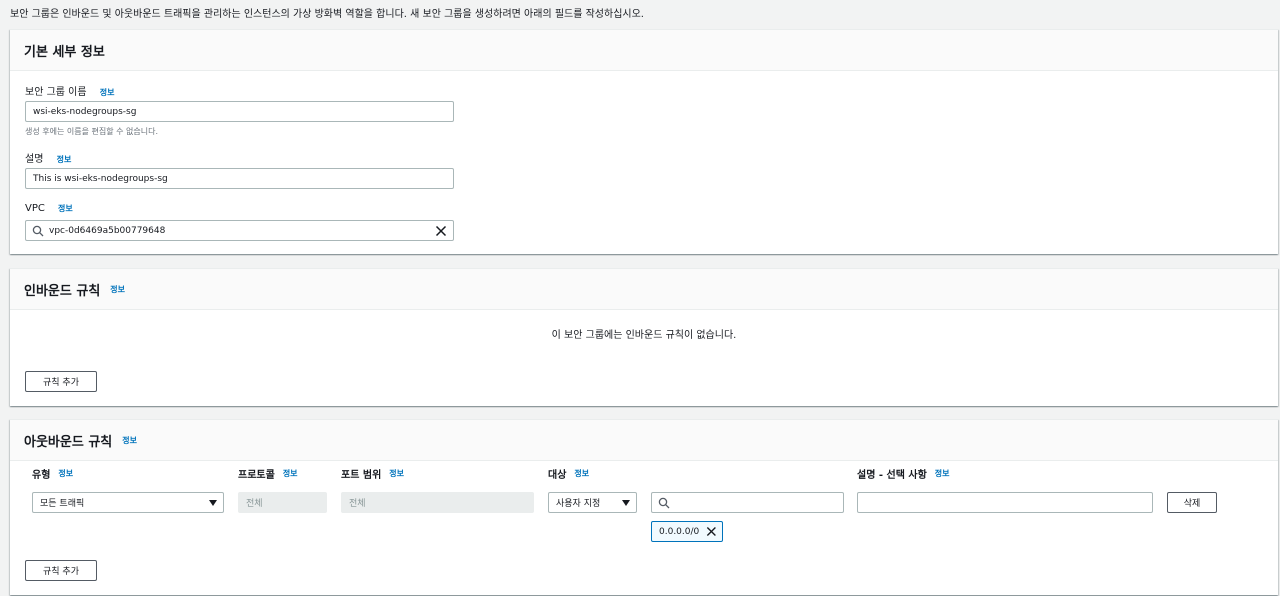  I want to click on inbound-rules-title: 인바운드 규칙, so click(62, 291).